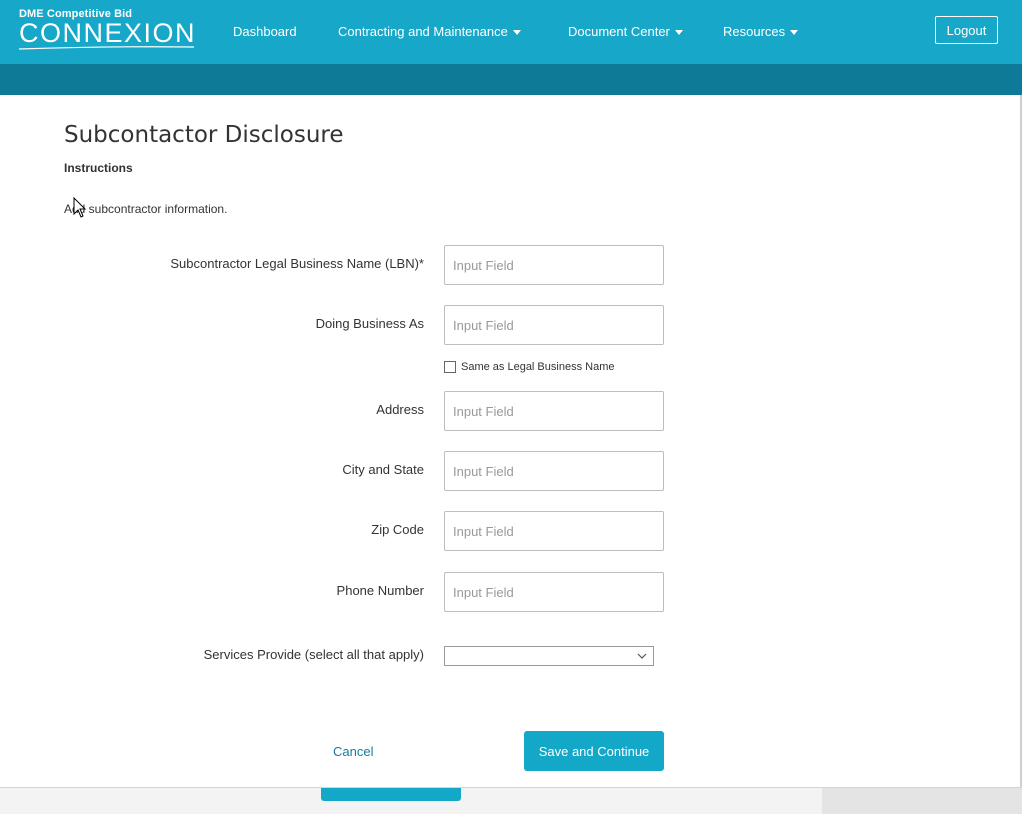 This screenshot has height=814, width=1022. I want to click on phone-number-label: Phone Number, so click(380, 590).